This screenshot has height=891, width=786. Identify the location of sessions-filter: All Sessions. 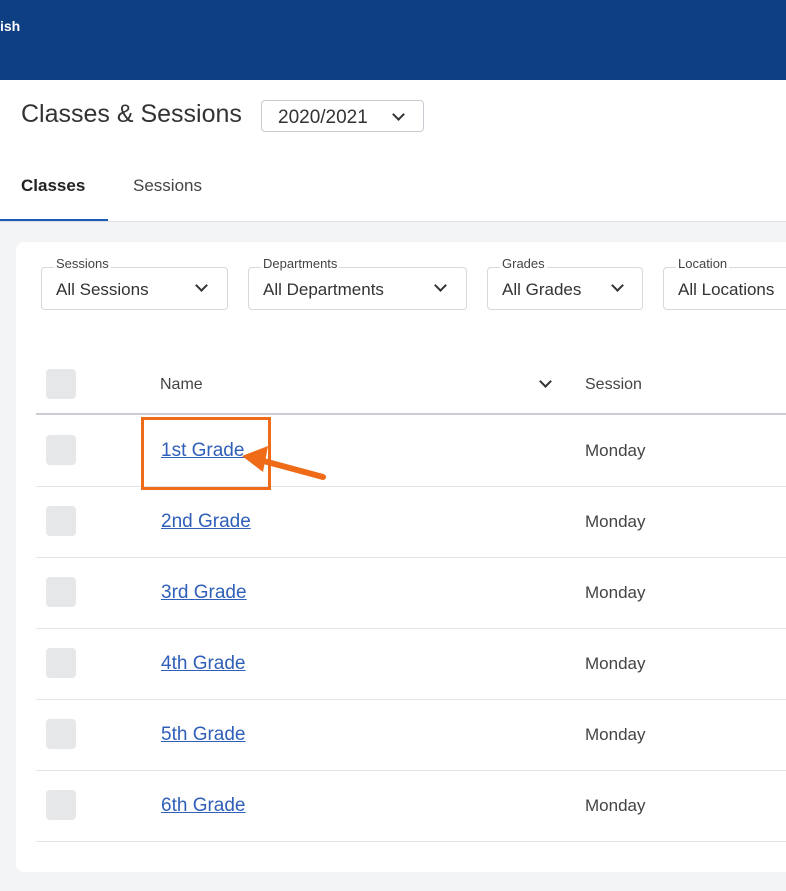
(134, 288).